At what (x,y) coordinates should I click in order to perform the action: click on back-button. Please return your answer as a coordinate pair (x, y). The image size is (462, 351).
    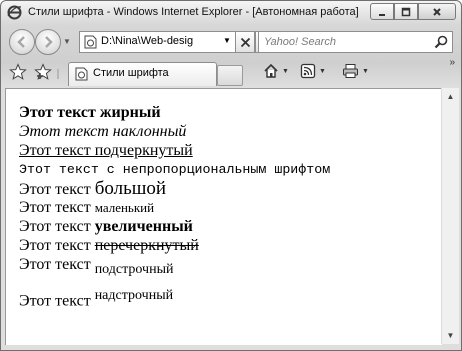
    Looking at the image, I should click on (22, 42).